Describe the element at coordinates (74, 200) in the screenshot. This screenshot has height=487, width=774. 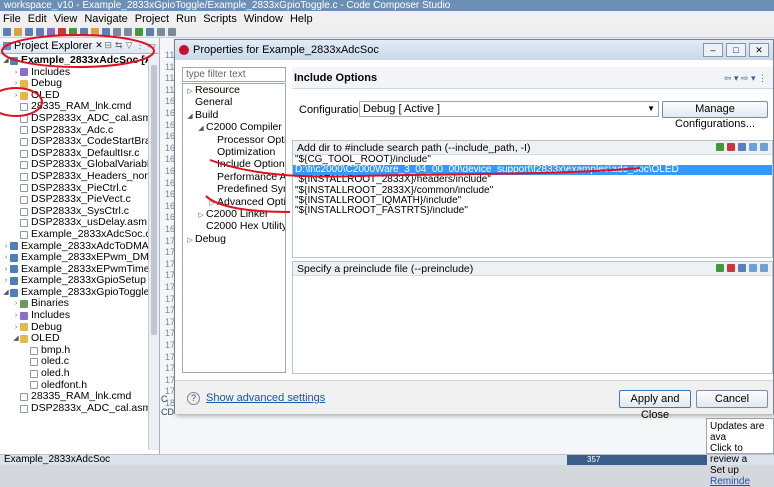
I see `tree-item: DSP2833x_PieVect.c` at that location.